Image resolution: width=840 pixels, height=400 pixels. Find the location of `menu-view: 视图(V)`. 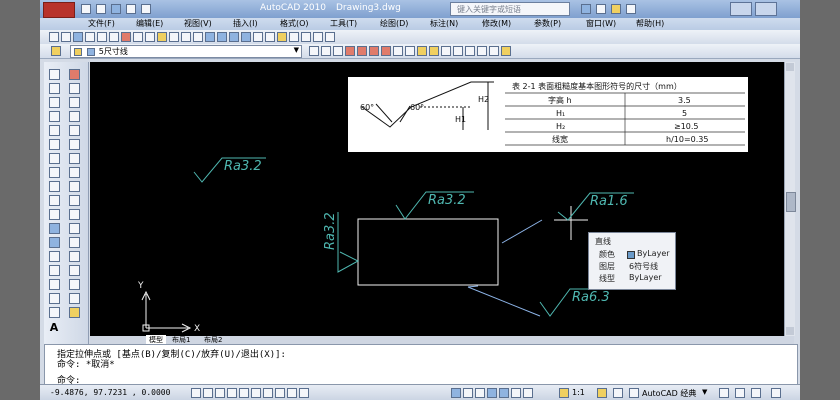

menu-view: 视图(V) is located at coordinates (198, 23).